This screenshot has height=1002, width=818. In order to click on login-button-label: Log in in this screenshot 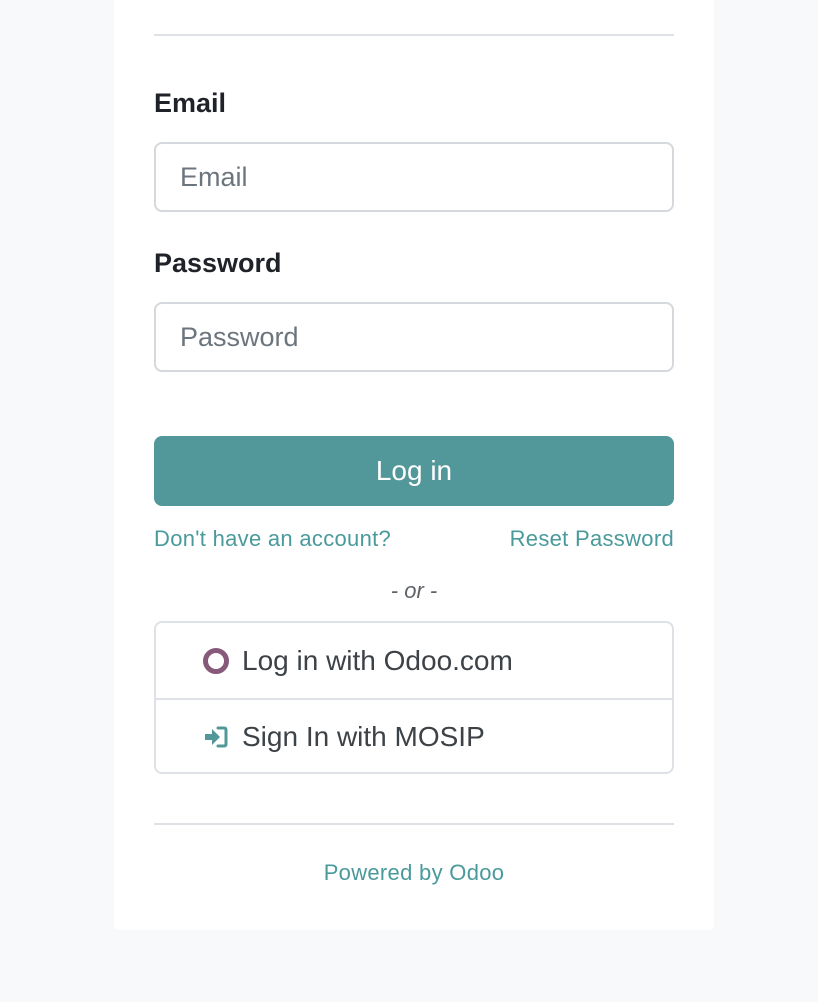, I will do `click(414, 470)`.